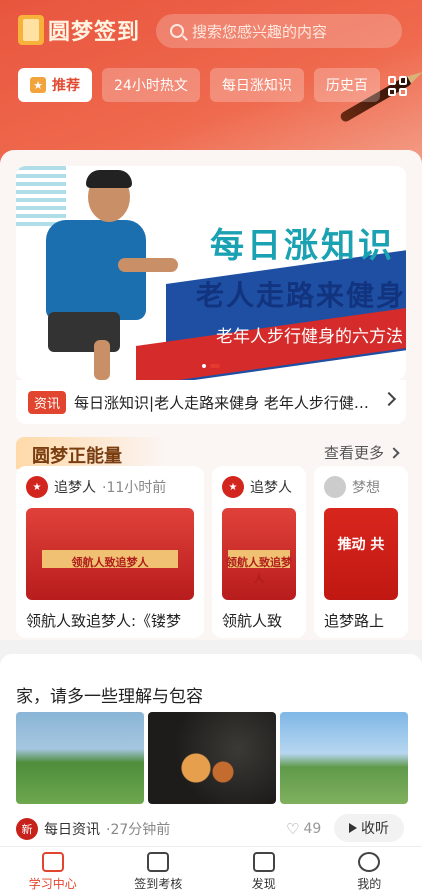  I want to click on listen-button: 收听, so click(369, 828).